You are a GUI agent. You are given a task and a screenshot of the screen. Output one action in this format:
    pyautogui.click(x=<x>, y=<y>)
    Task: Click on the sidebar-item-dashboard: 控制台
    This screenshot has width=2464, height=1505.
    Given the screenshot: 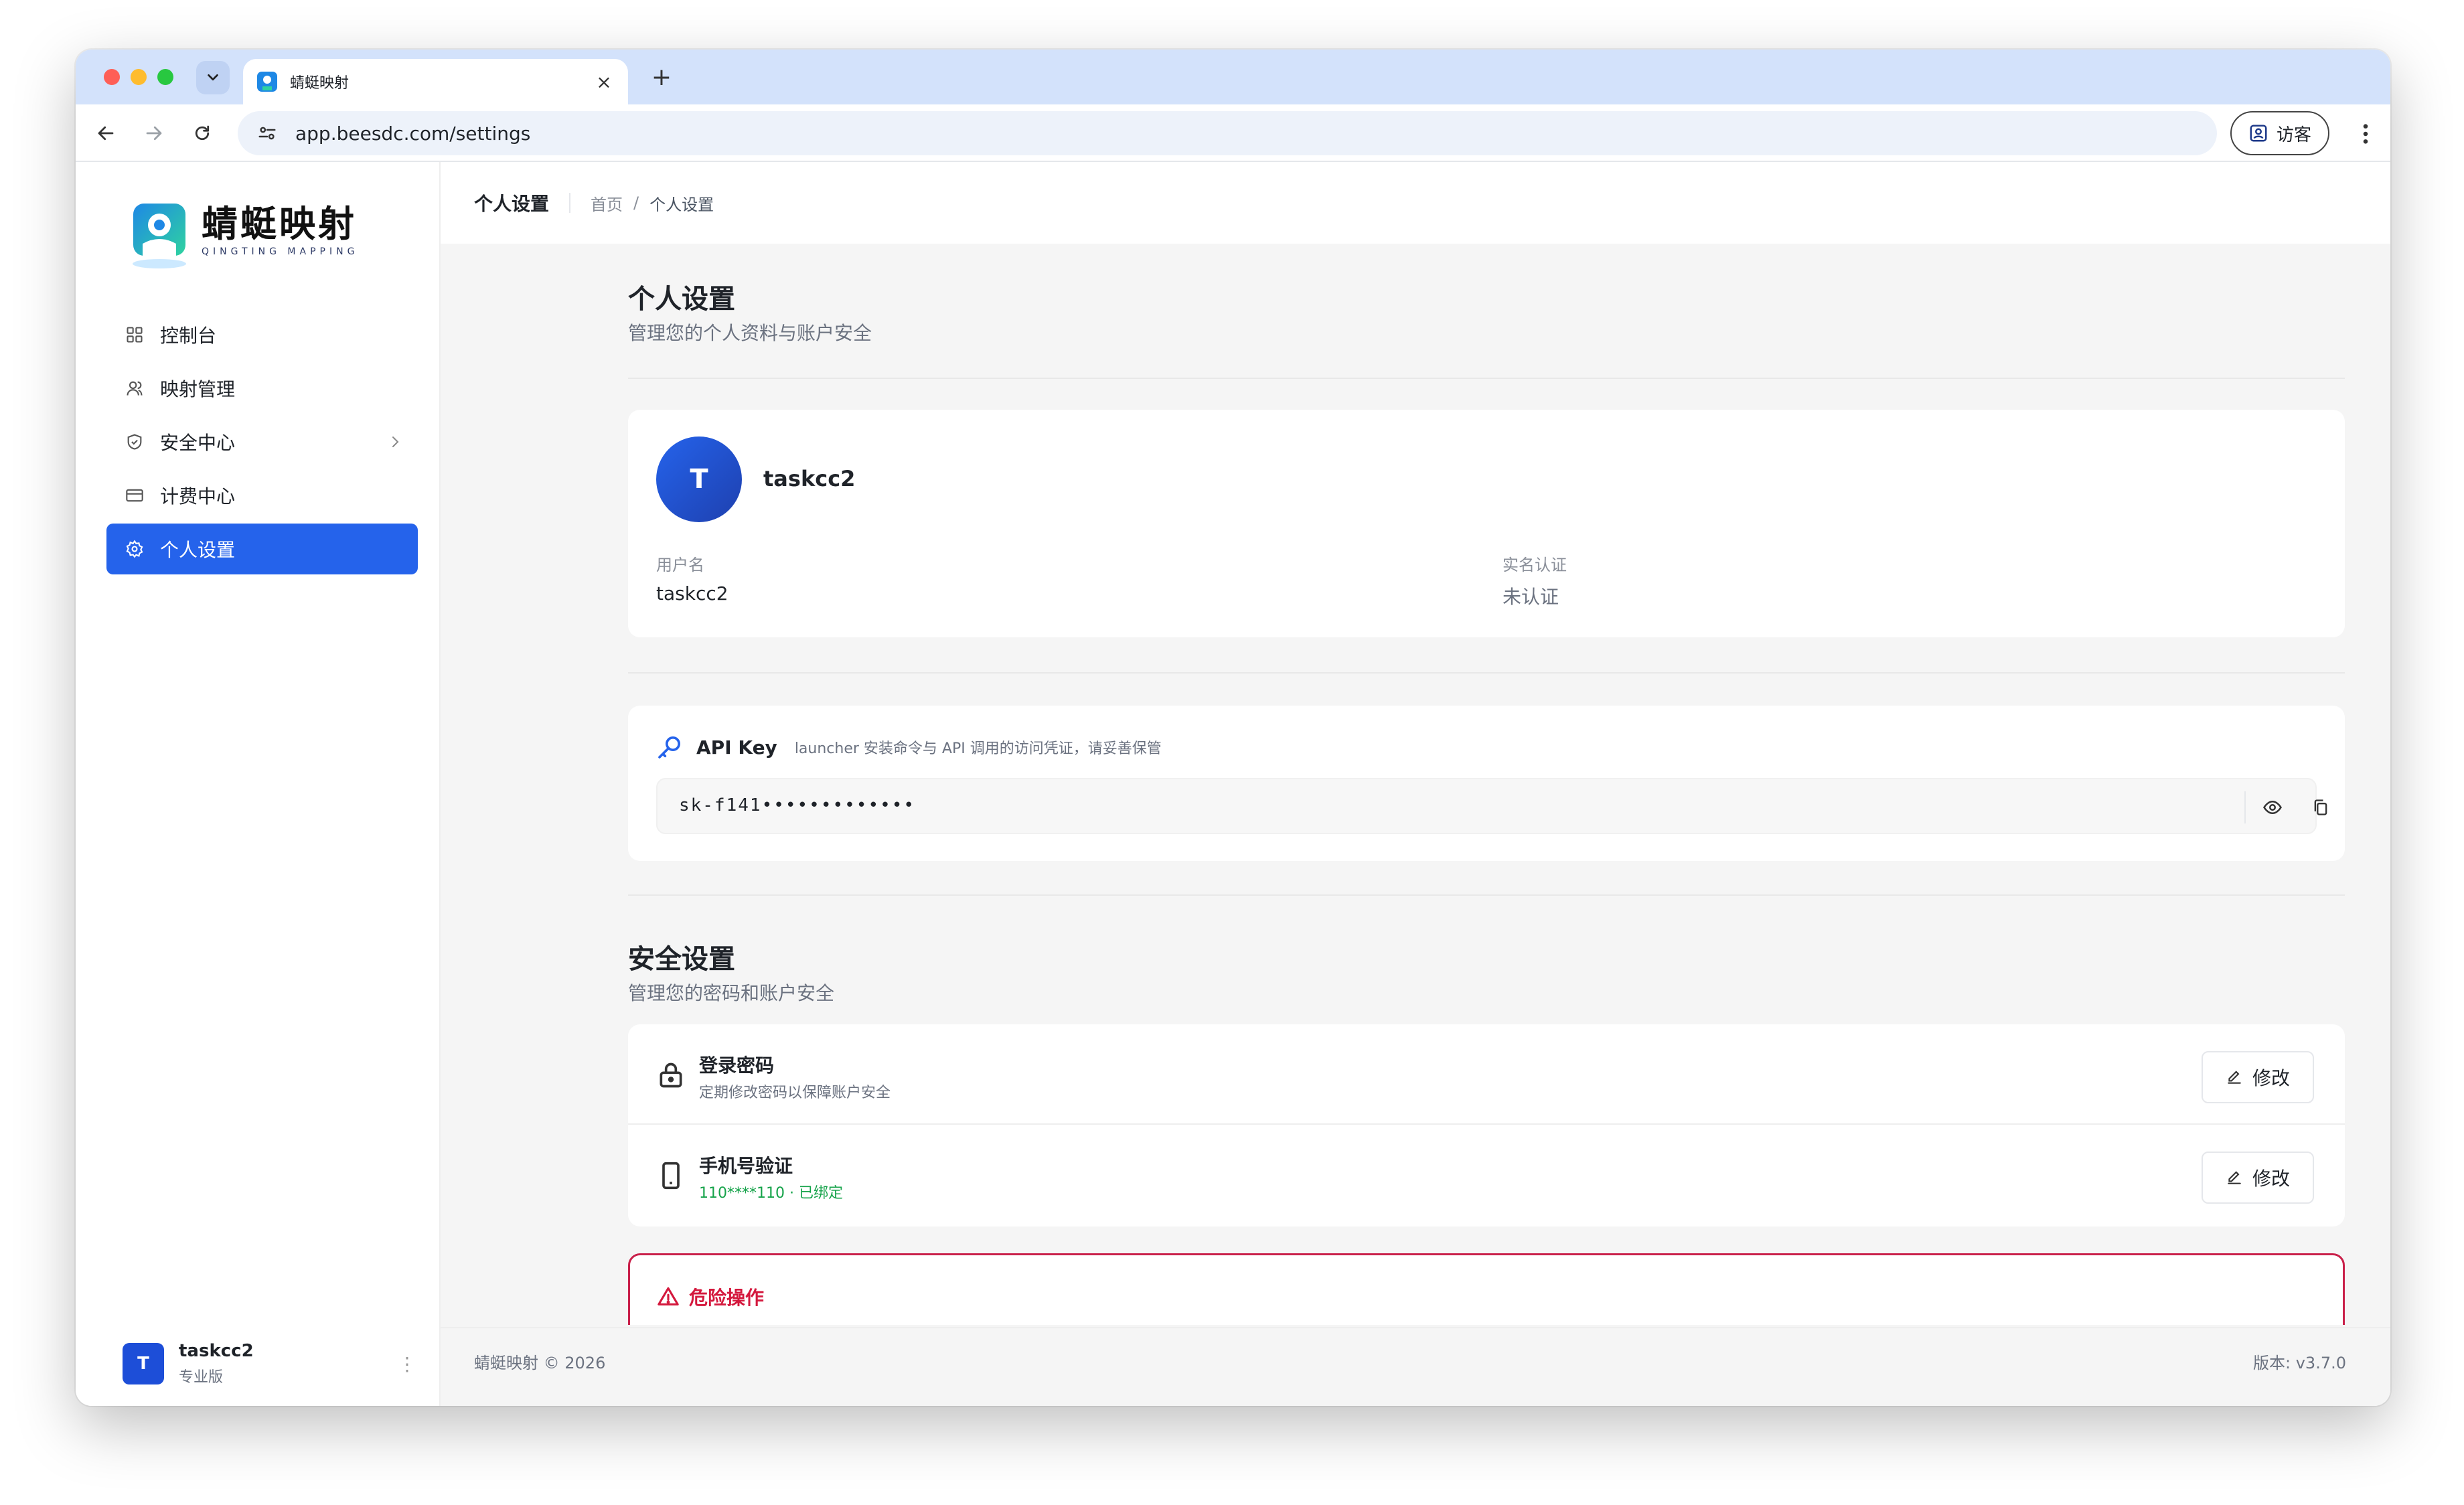 What is the action you would take?
    pyautogui.click(x=262, y=334)
    